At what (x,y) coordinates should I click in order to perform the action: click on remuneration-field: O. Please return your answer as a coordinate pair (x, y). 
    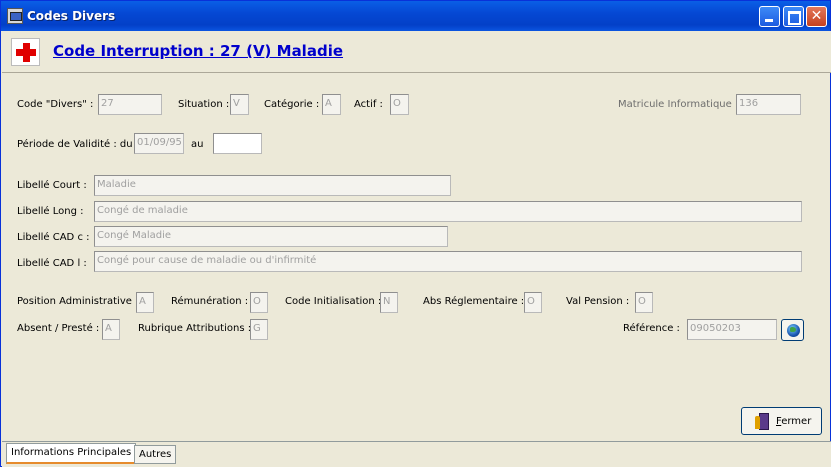
    Looking at the image, I should click on (259, 302).